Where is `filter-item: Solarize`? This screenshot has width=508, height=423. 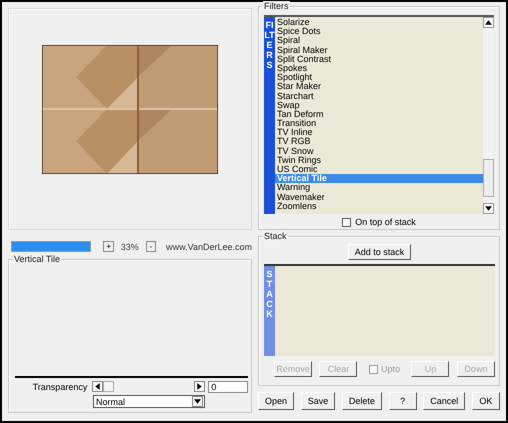 filter-item: Solarize is located at coordinates (379, 23).